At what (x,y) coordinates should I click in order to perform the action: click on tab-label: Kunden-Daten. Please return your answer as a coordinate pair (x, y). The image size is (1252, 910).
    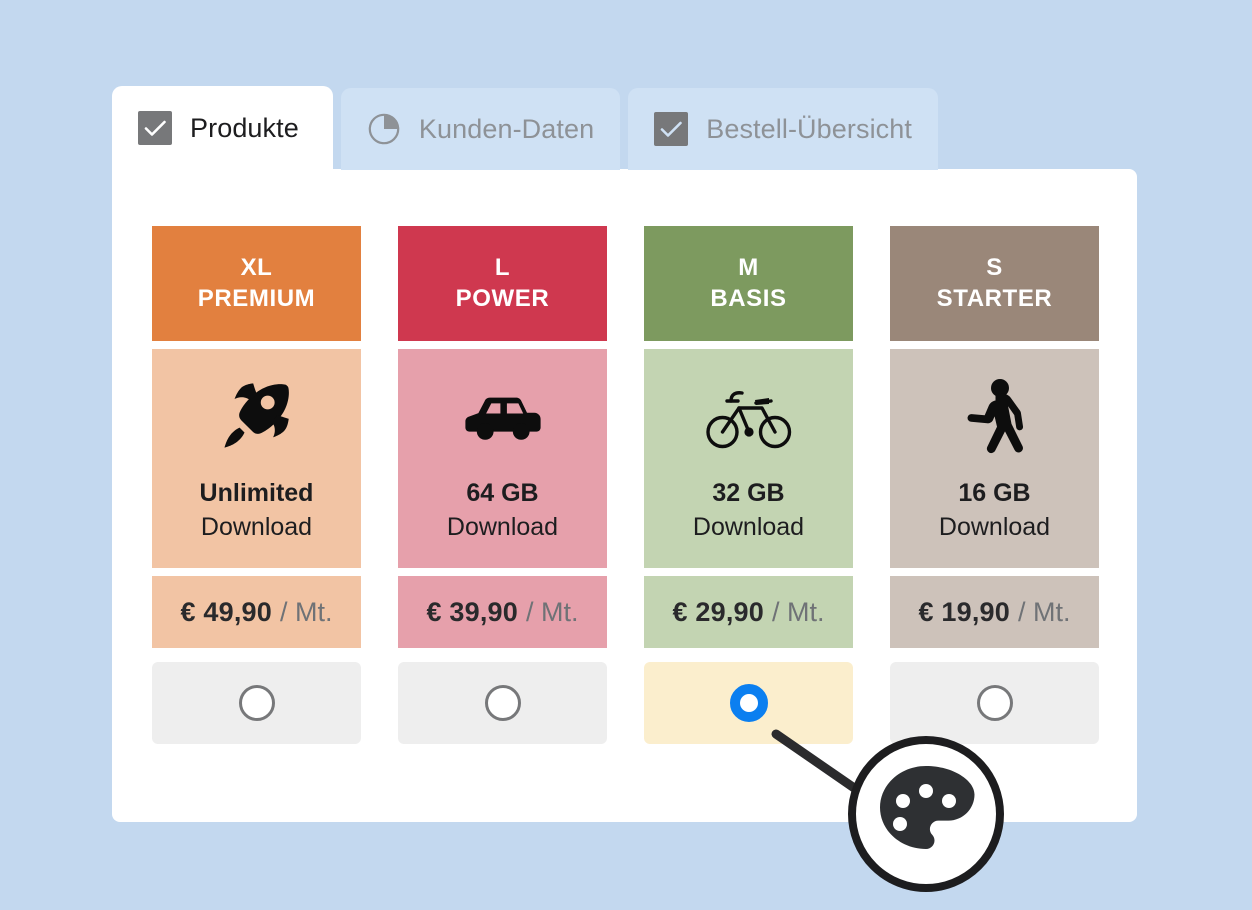
    Looking at the image, I should click on (506, 128).